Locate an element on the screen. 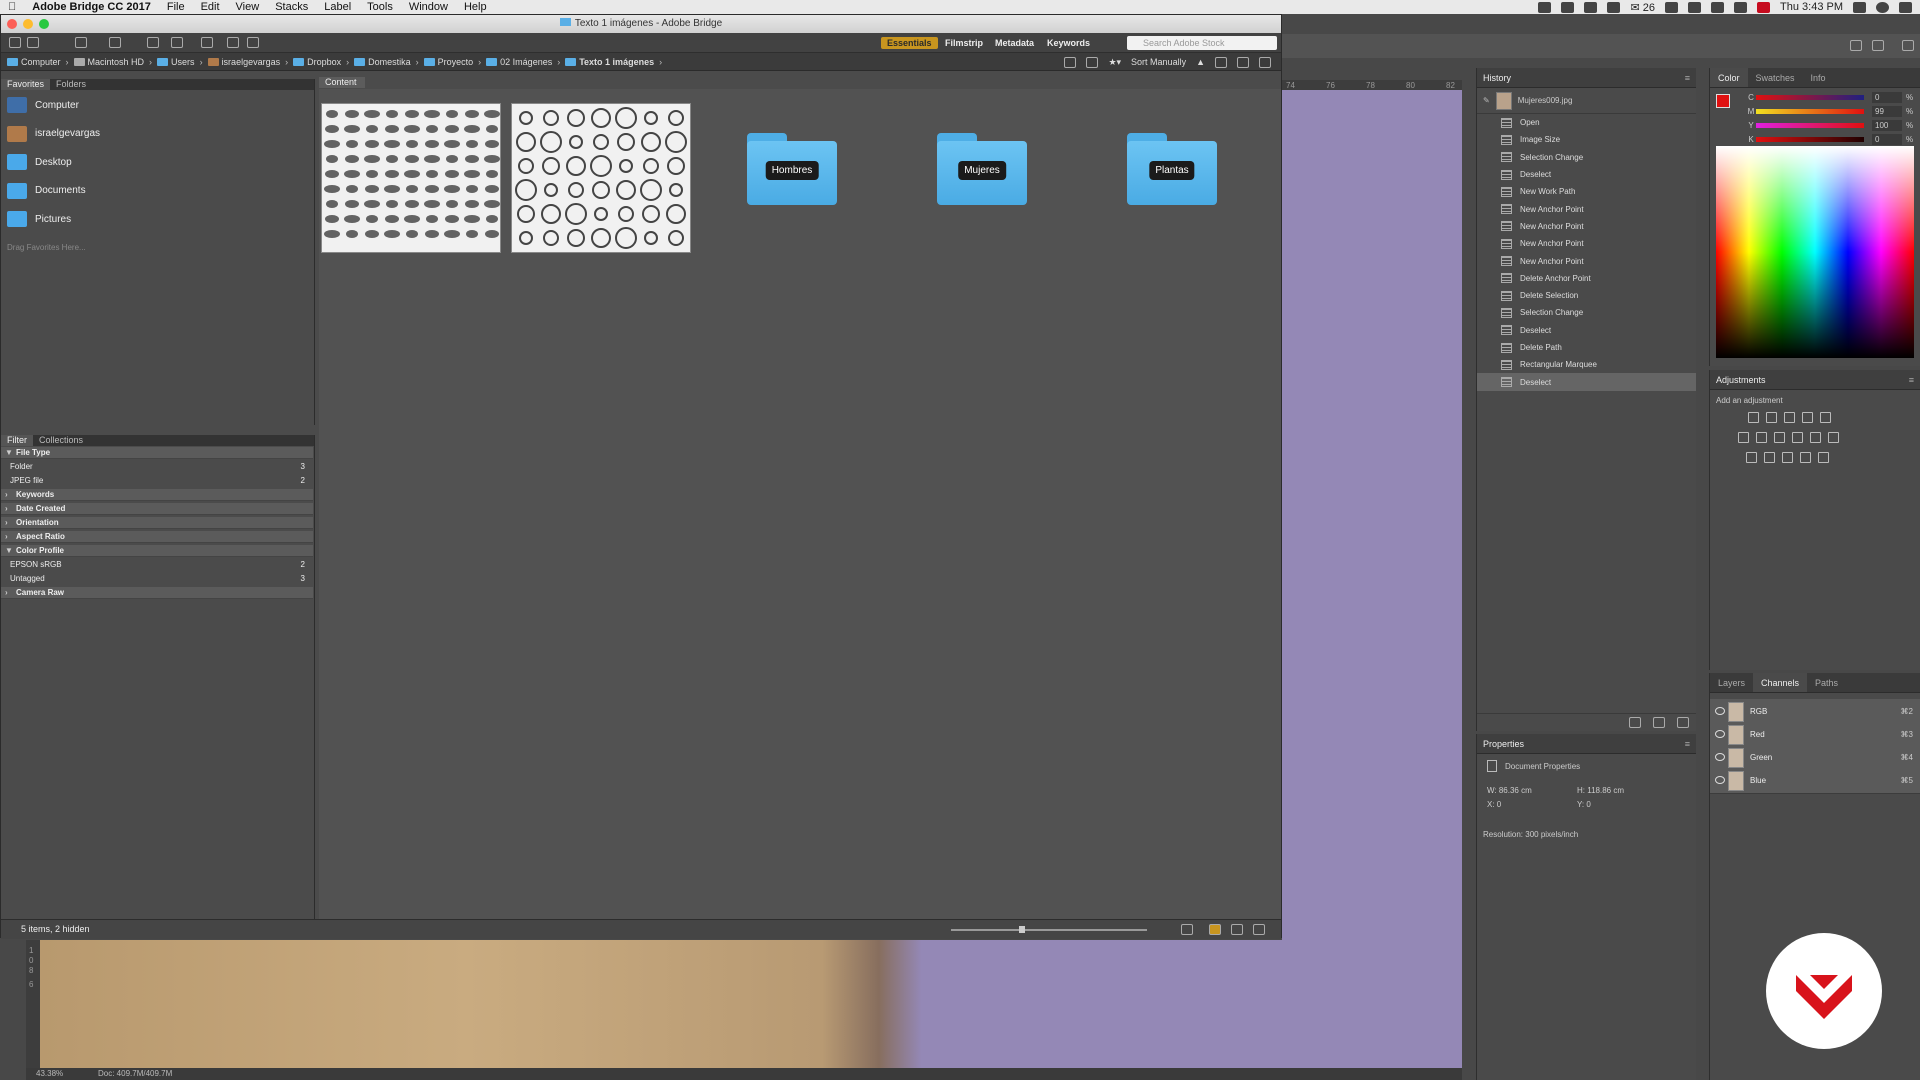 Image resolution: width=1920 pixels, height=1080 pixels. breadcrumb-users: Users is located at coordinates (176, 62).